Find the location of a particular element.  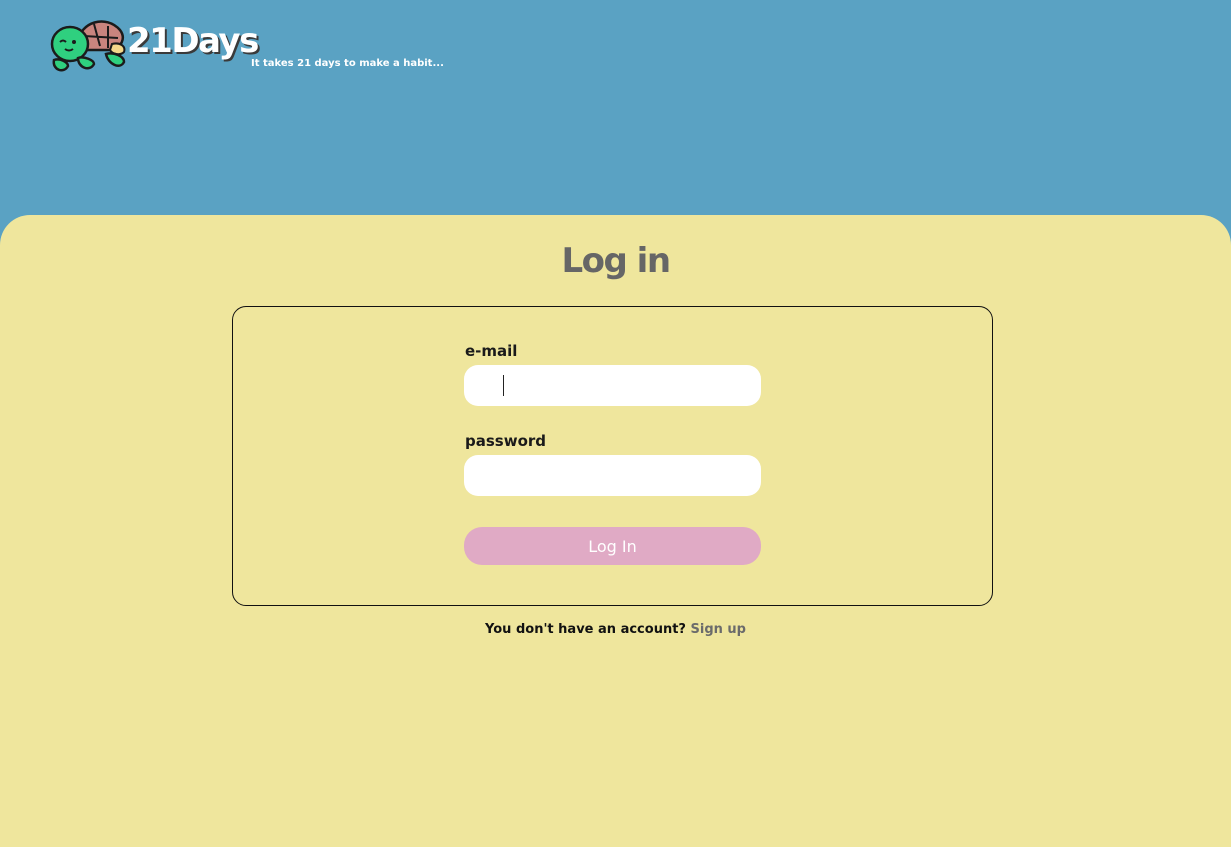

signup-prompt-row: You don't have an account? Sign up is located at coordinates (615, 629).